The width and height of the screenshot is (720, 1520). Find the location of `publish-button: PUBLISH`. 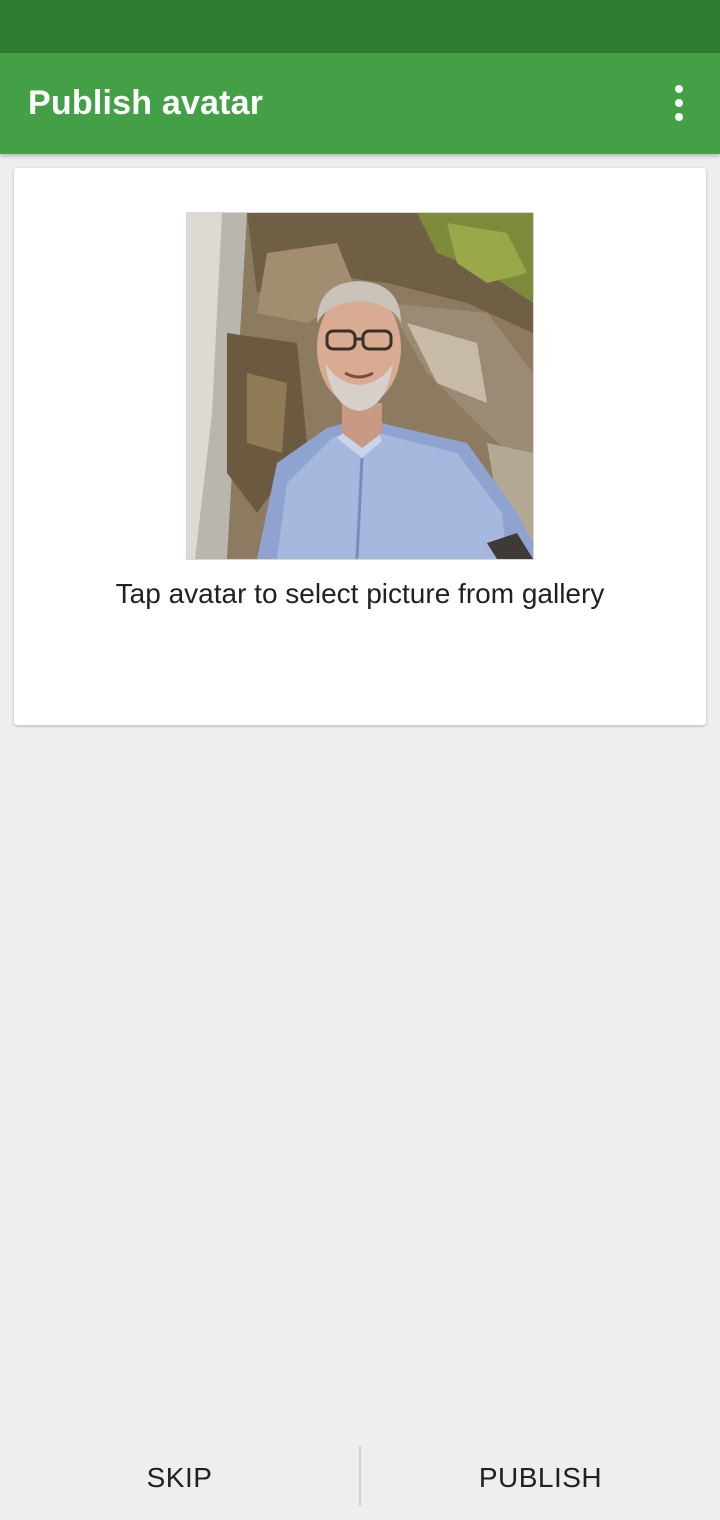

publish-button: PUBLISH is located at coordinates (540, 1478).